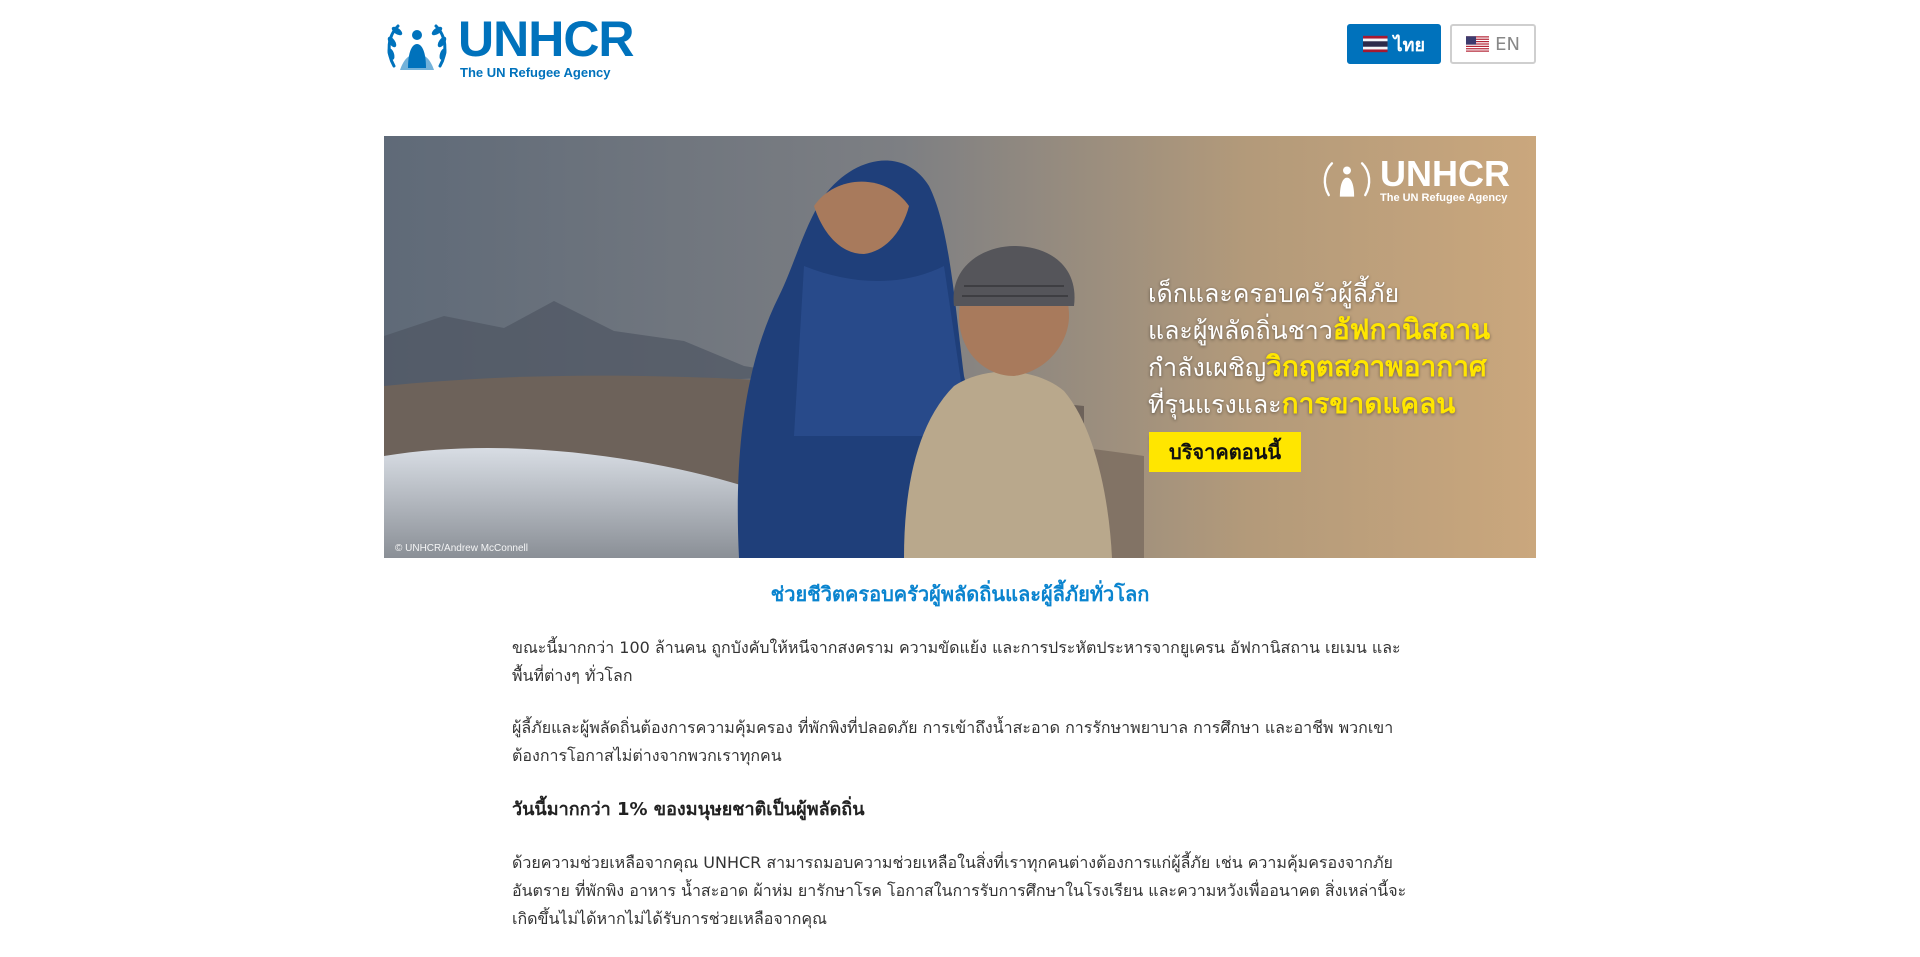 The height and width of the screenshot is (957, 1920). I want to click on banner-laurel-emblem-icon, so click(1347, 179).